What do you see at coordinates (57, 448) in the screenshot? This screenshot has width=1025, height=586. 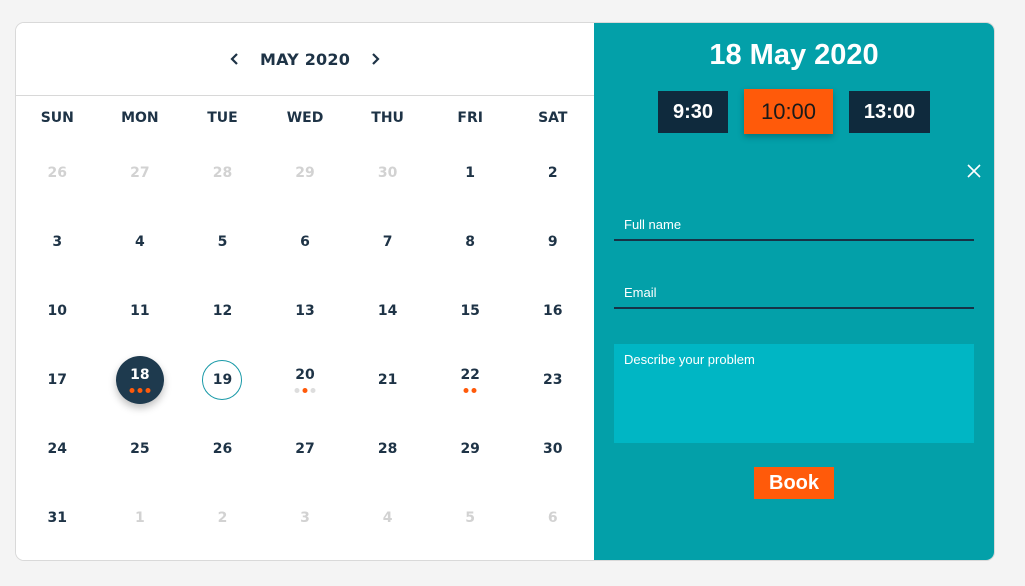 I see `calendar-day: 24` at bounding box center [57, 448].